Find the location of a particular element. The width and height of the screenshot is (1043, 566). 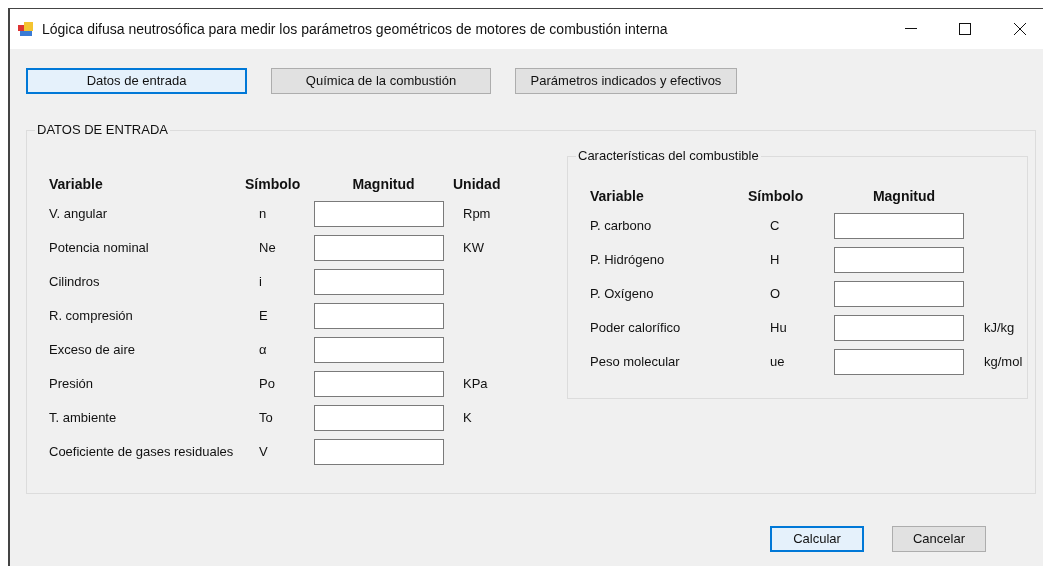

symbol-label: H is located at coordinates (775, 260).